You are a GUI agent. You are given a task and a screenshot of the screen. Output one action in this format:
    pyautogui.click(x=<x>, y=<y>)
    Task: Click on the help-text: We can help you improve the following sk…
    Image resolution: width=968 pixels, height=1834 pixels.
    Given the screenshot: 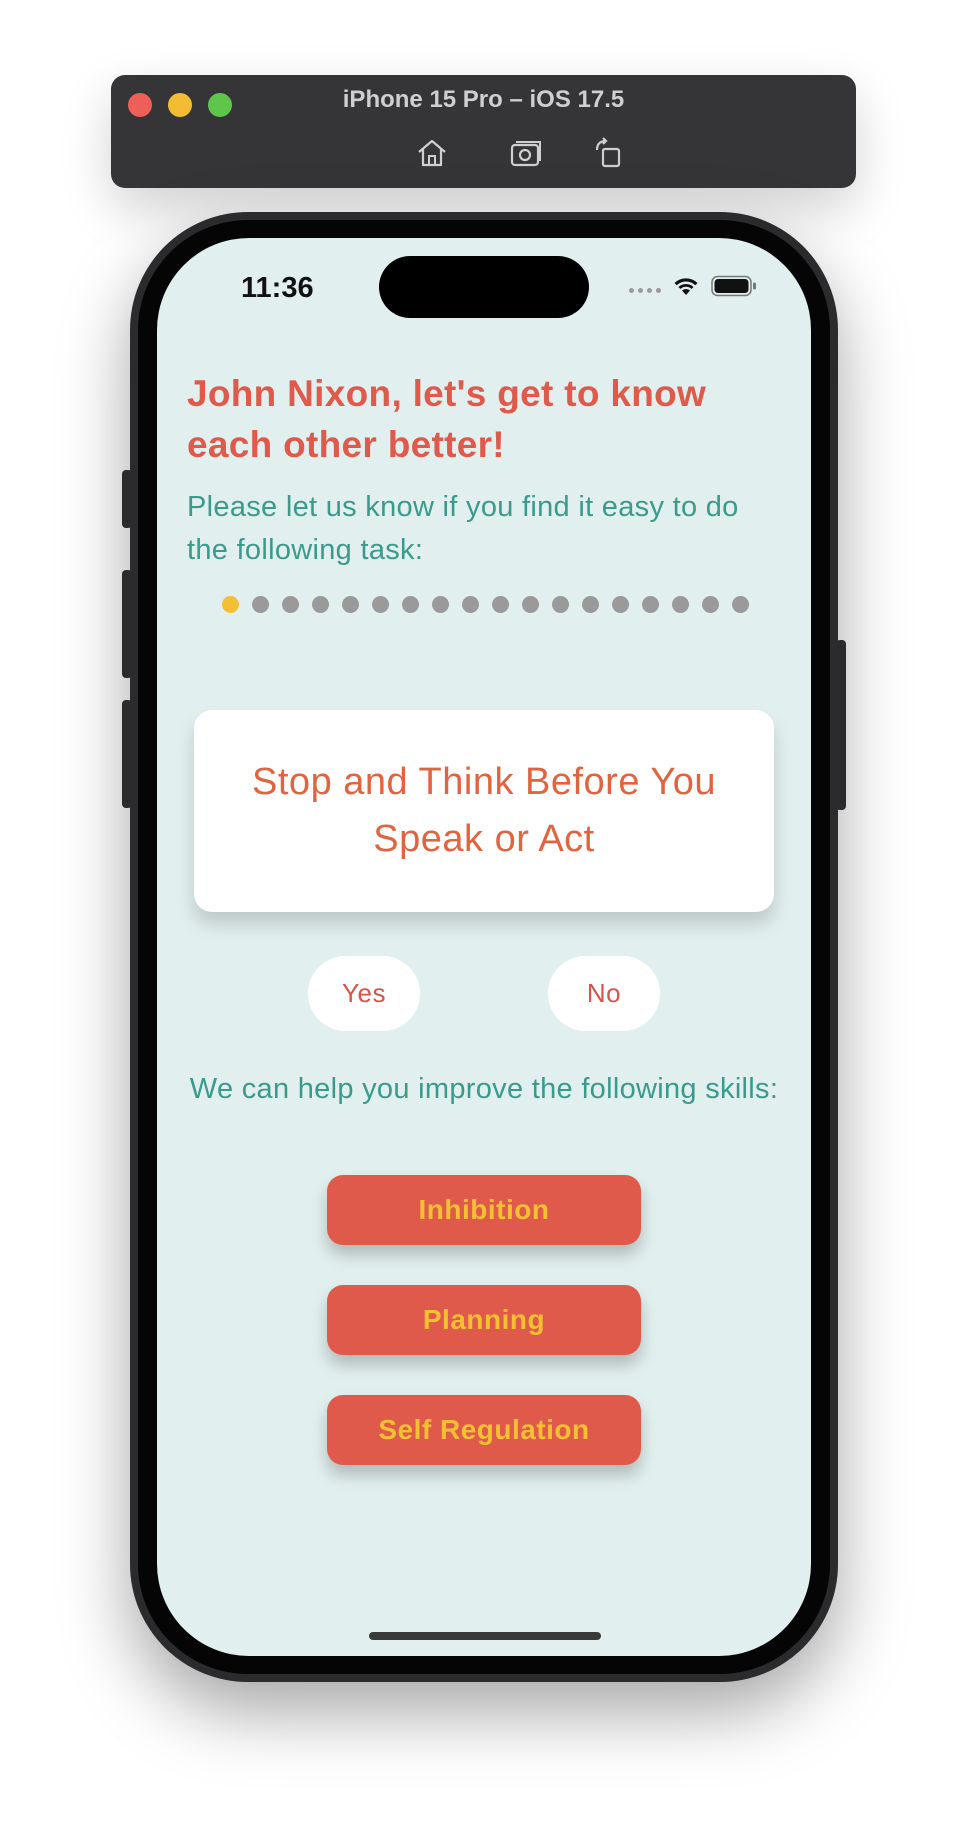 What is the action you would take?
    pyautogui.click(x=484, y=1089)
    